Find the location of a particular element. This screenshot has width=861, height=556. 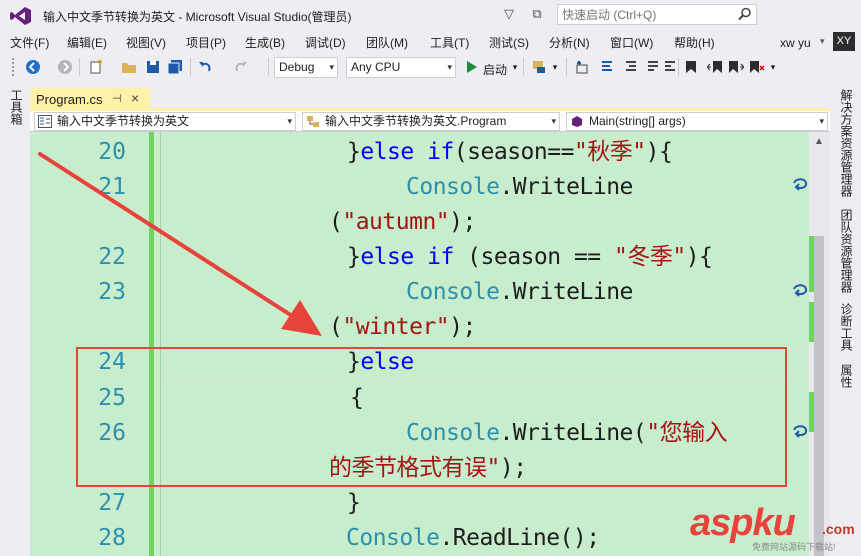

save-all-icon is located at coordinates (175, 67).